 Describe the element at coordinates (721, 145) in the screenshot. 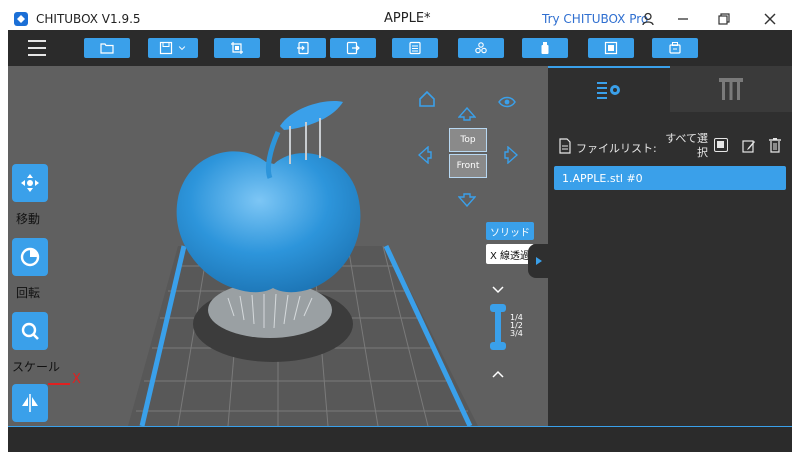

I see `select-all-checkbox` at that location.